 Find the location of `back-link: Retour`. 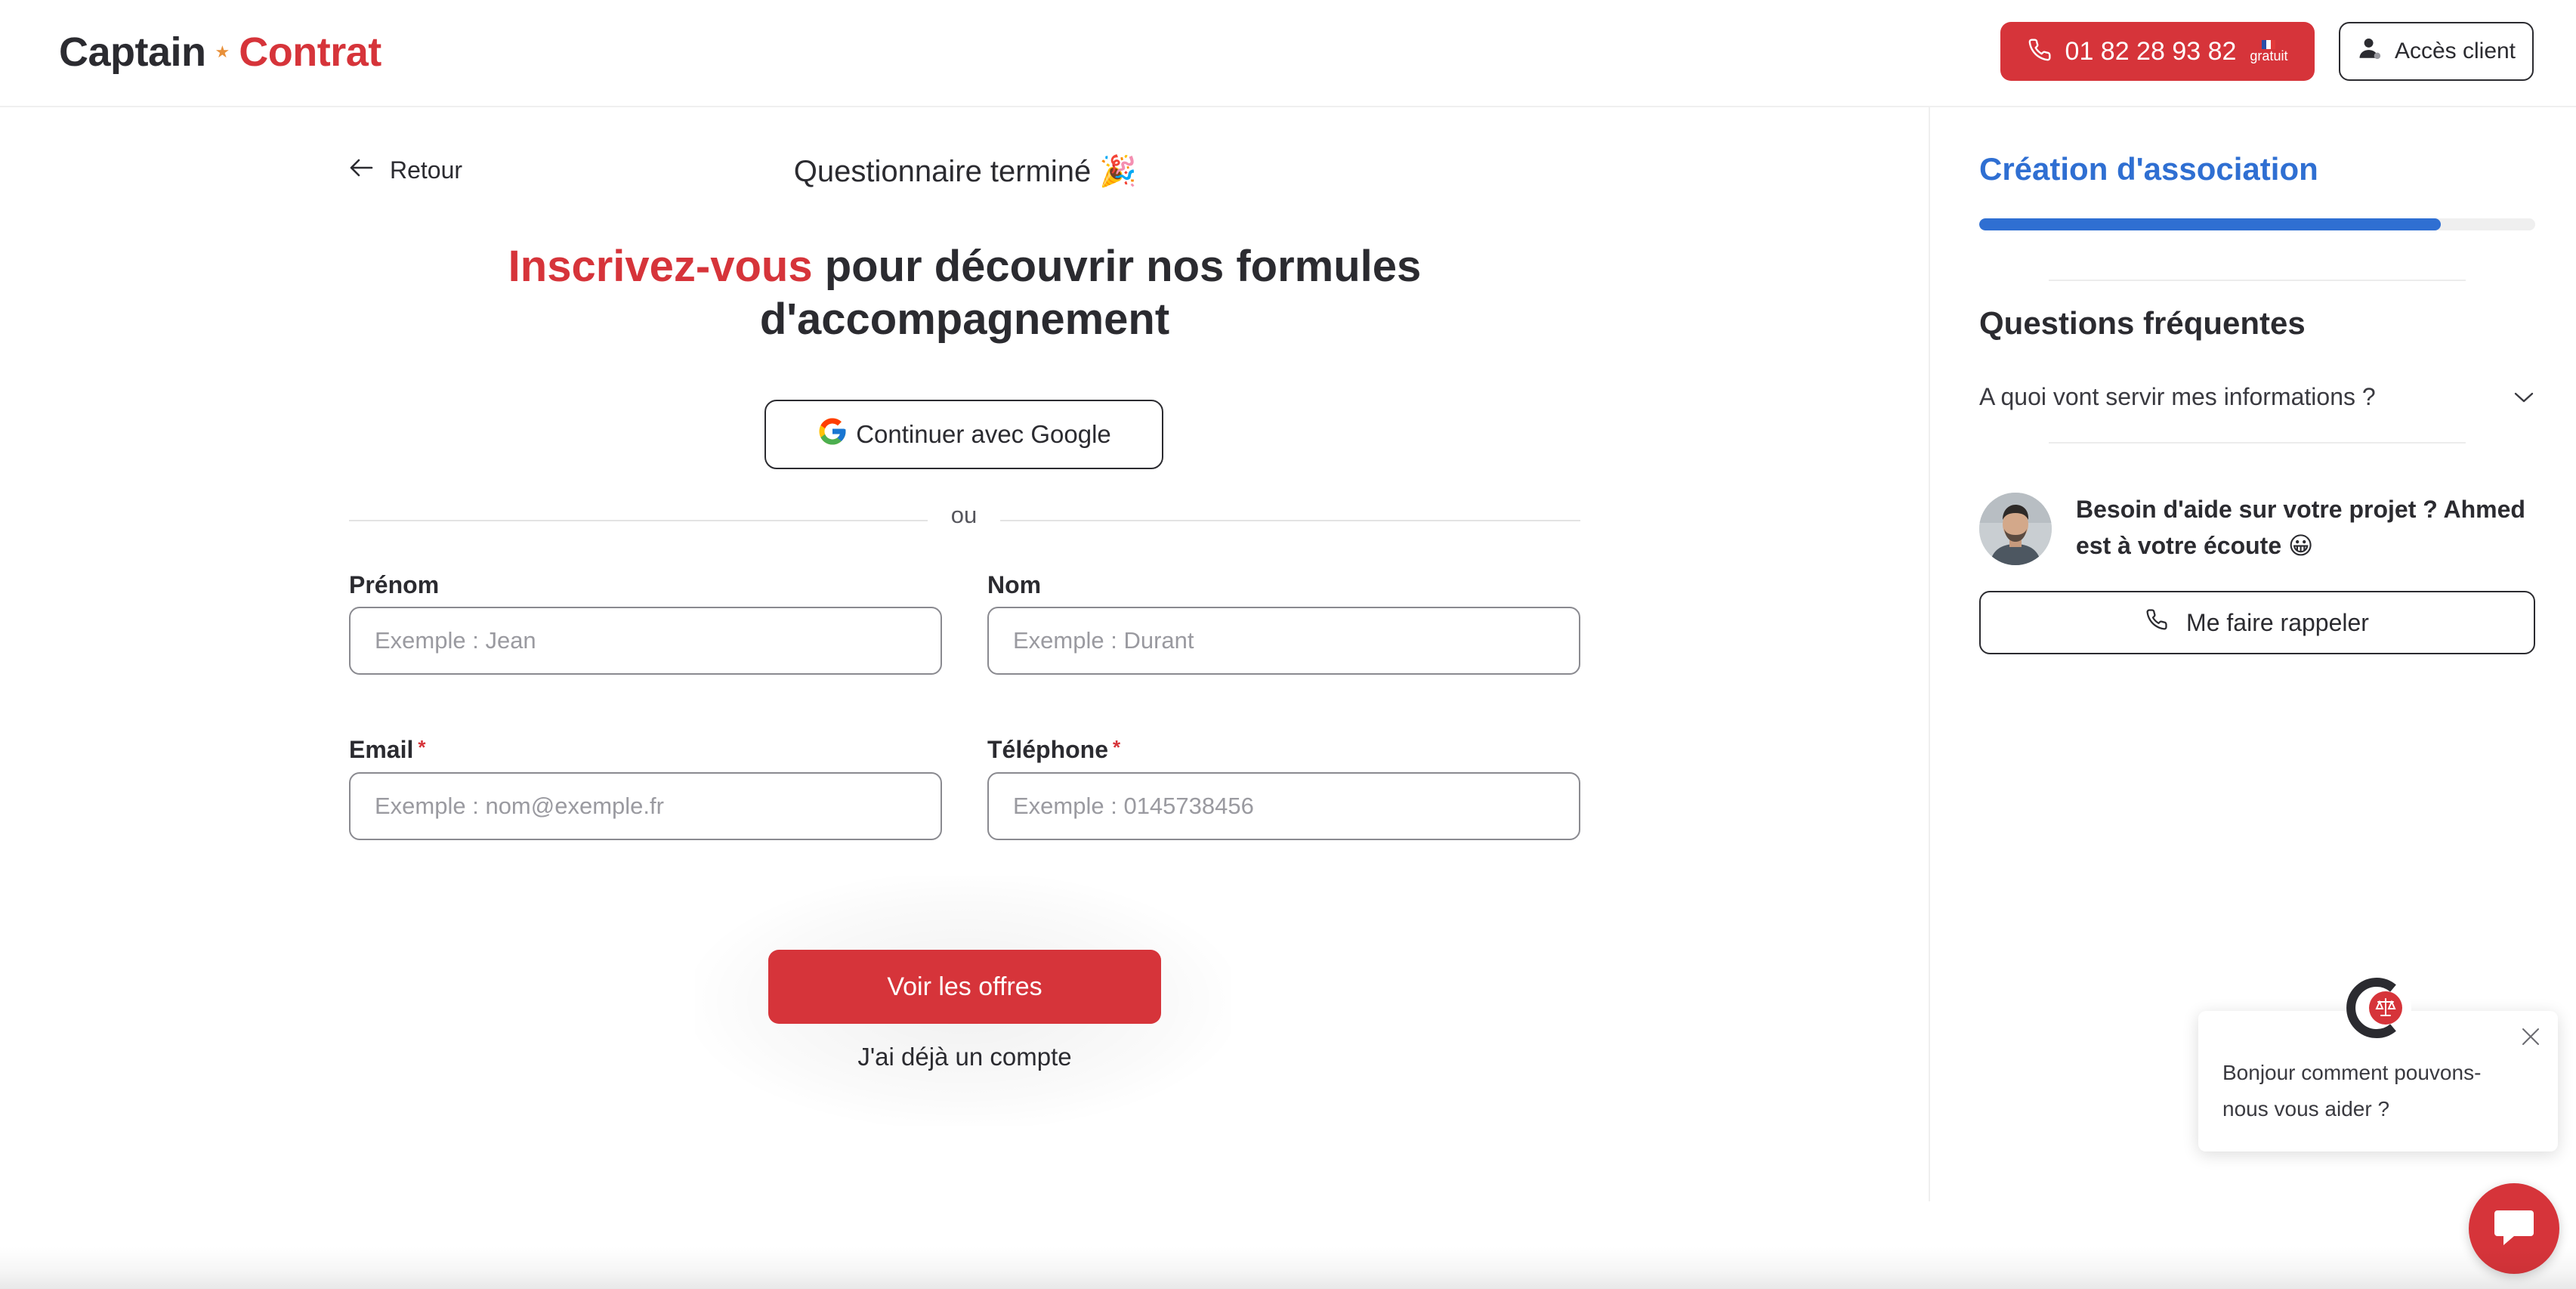

back-link: Retour is located at coordinates (404, 170).